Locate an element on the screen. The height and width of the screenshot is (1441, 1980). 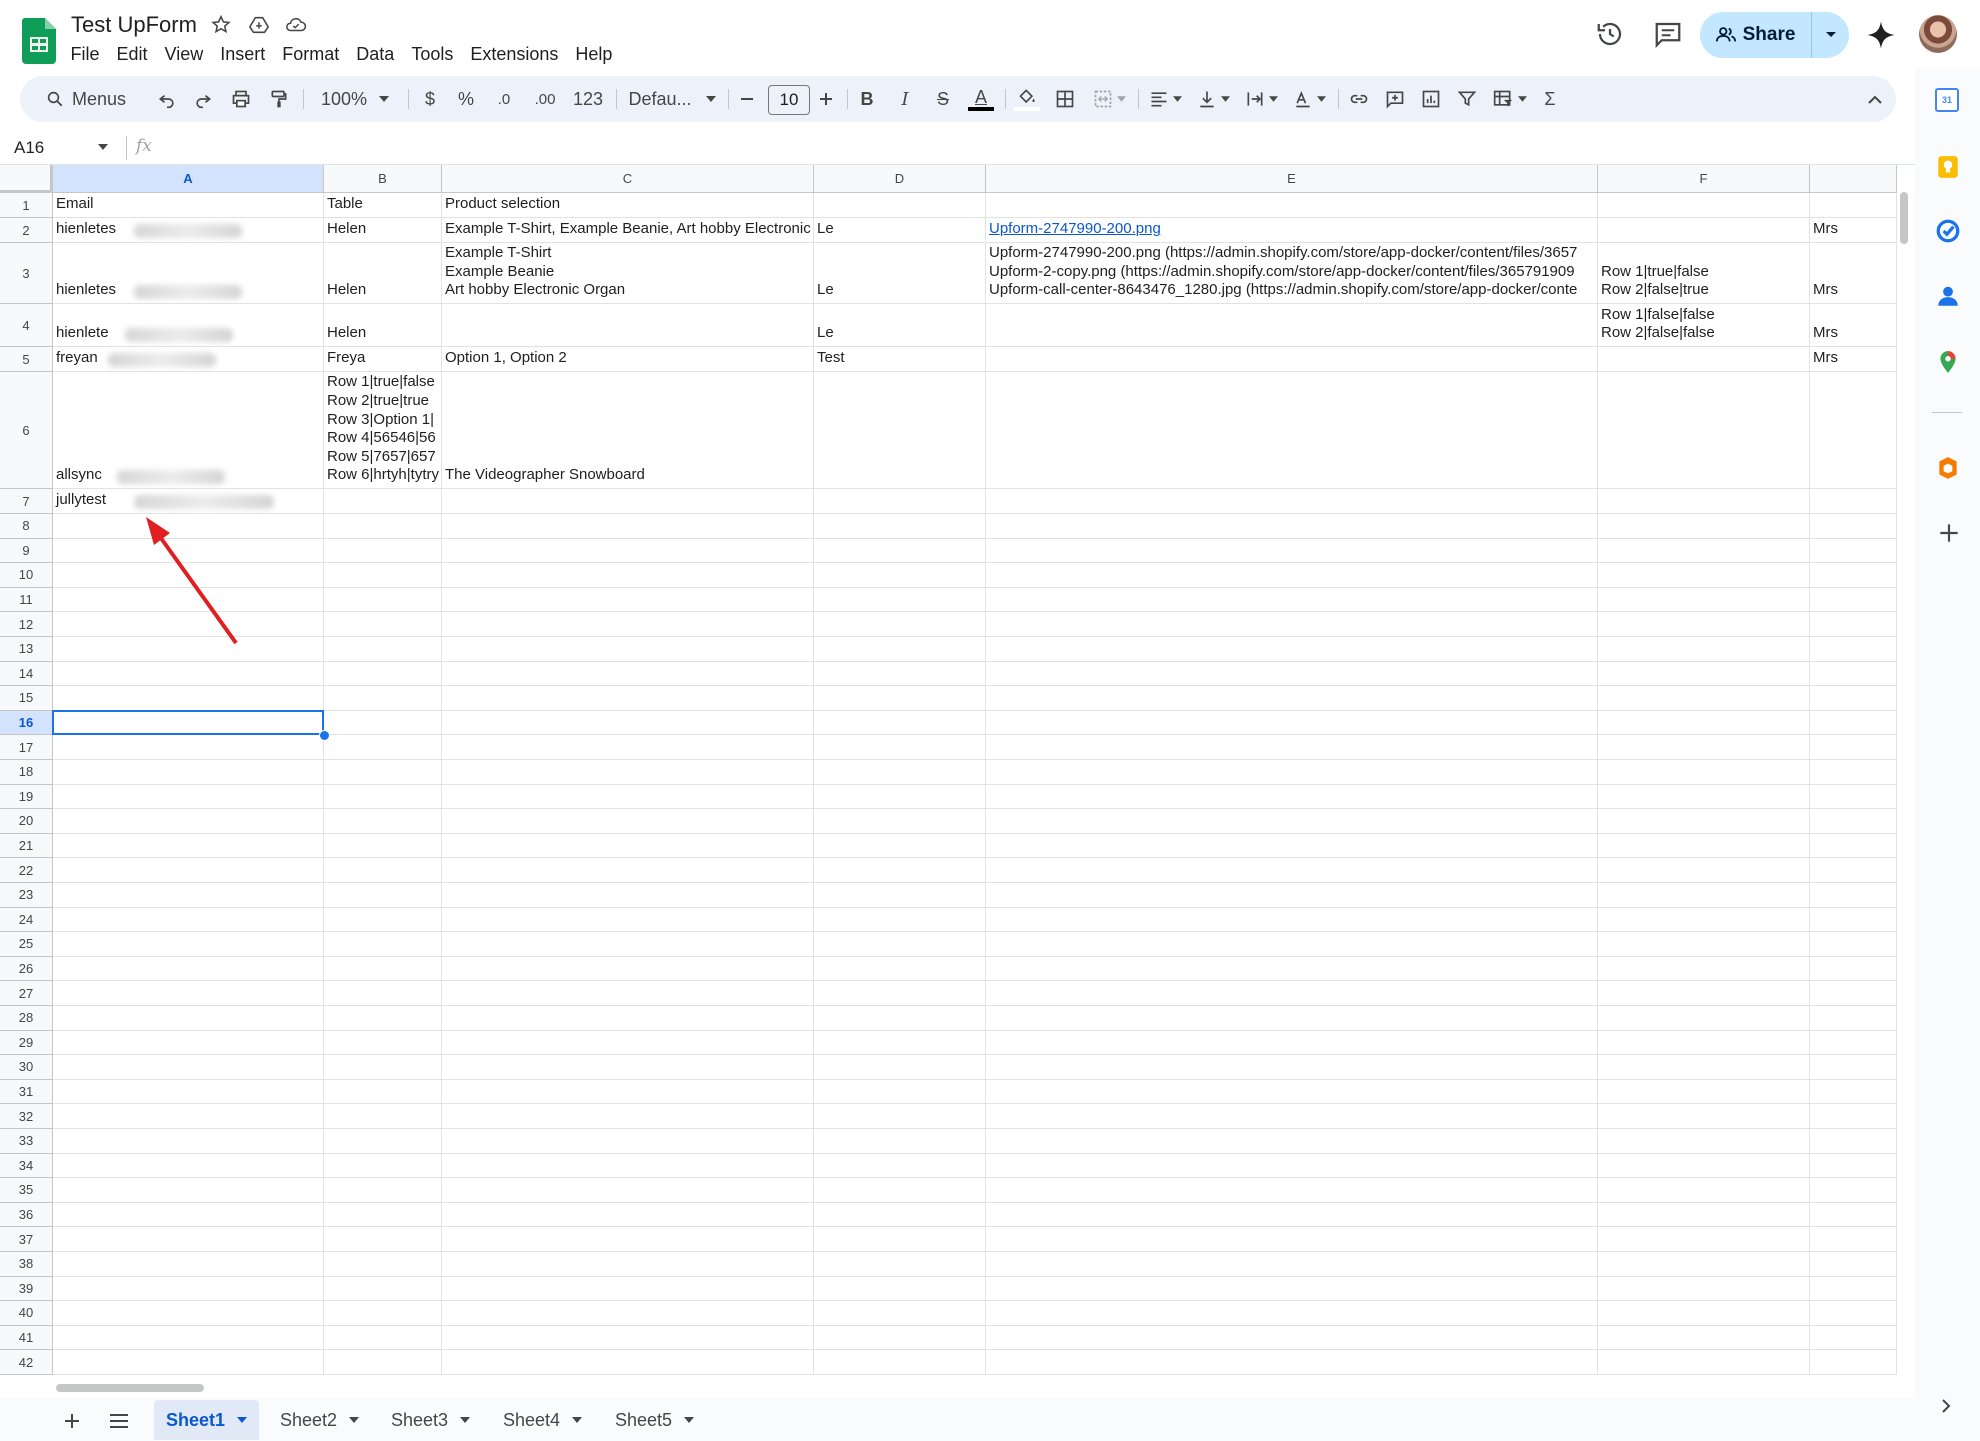
grid-cell: Row 1|true|false Row 2|false|true is located at coordinates (1704, 273).